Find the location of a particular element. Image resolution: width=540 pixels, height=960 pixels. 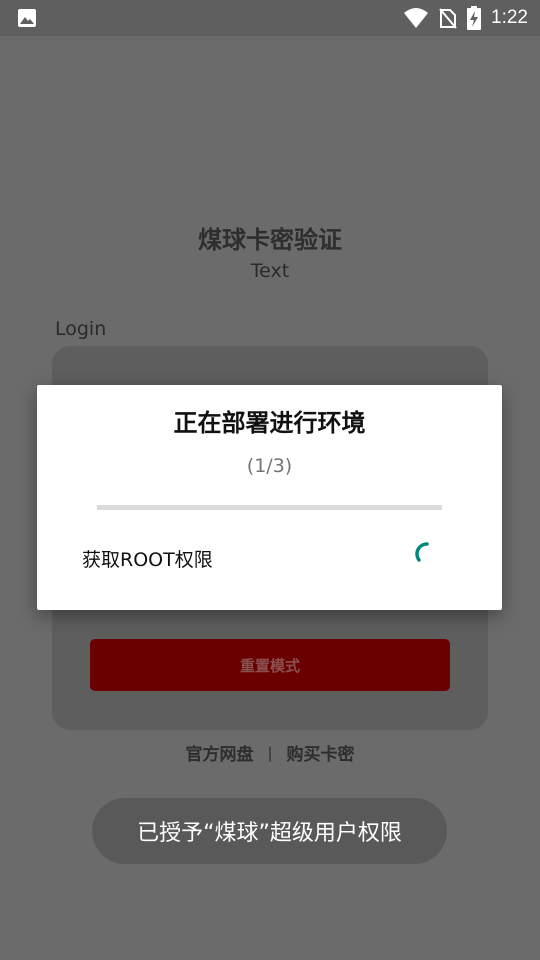

image-icon is located at coordinates (27, 18).